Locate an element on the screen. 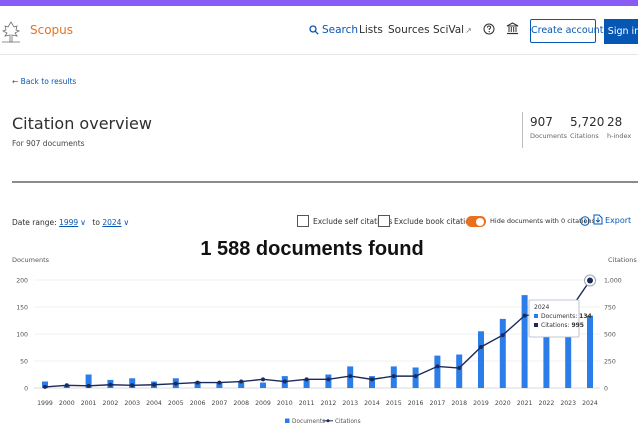  nav-scival: SciVal↗ is located at coordinates (452, 30).